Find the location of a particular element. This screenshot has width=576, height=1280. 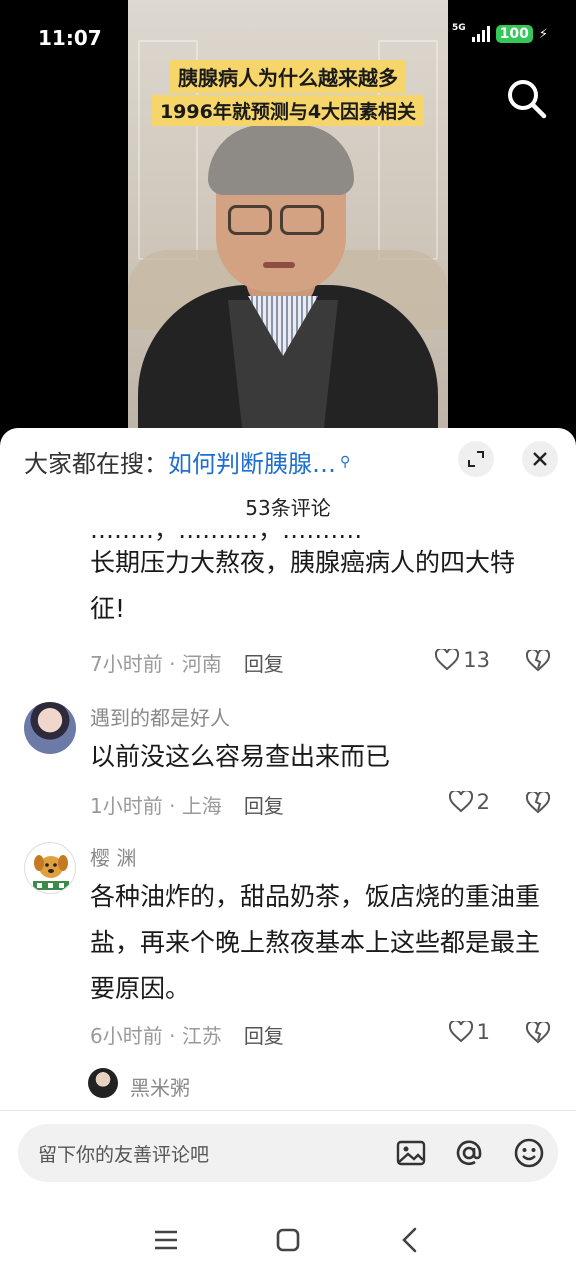

back-icon is located at coordinates (410, 1240).